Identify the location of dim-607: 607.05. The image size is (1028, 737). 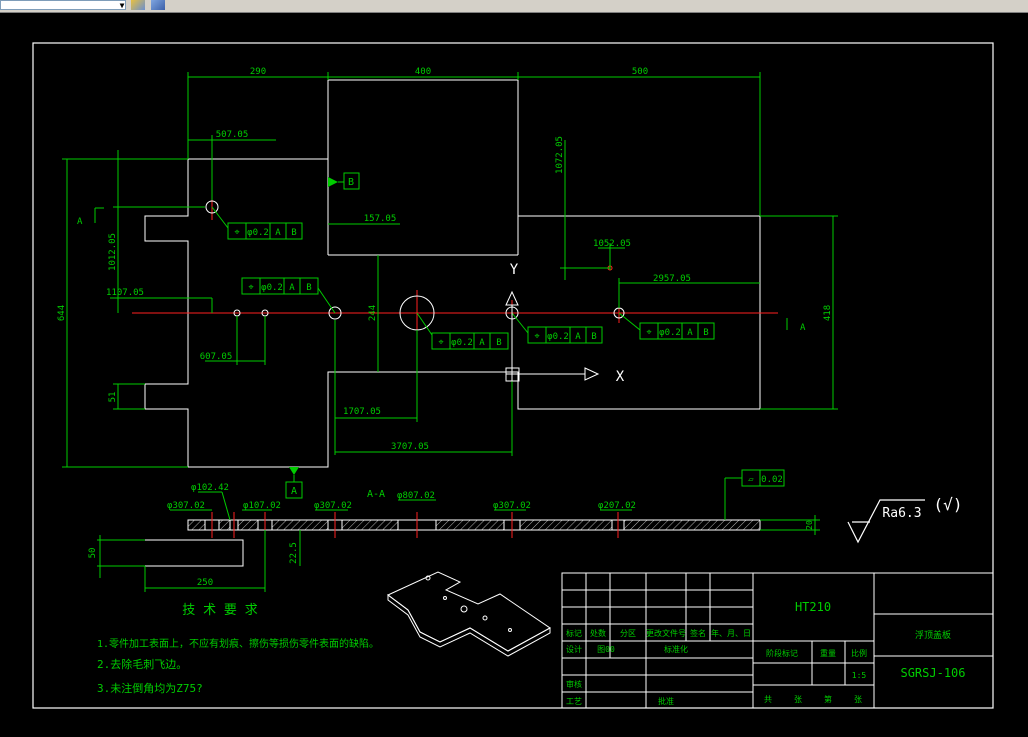
(216, 357).